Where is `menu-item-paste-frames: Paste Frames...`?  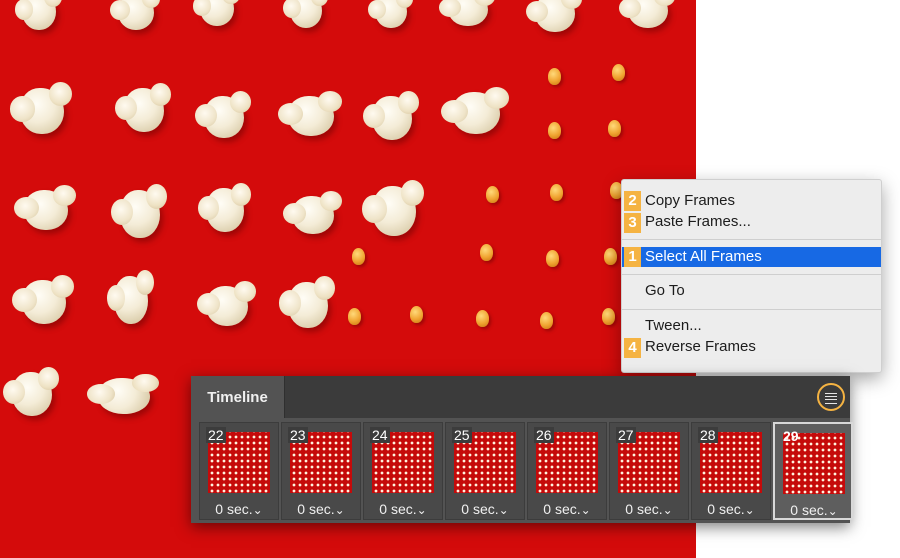 menu-item-paste-frames: Paste Frames... is located at coordinates (751, 222).